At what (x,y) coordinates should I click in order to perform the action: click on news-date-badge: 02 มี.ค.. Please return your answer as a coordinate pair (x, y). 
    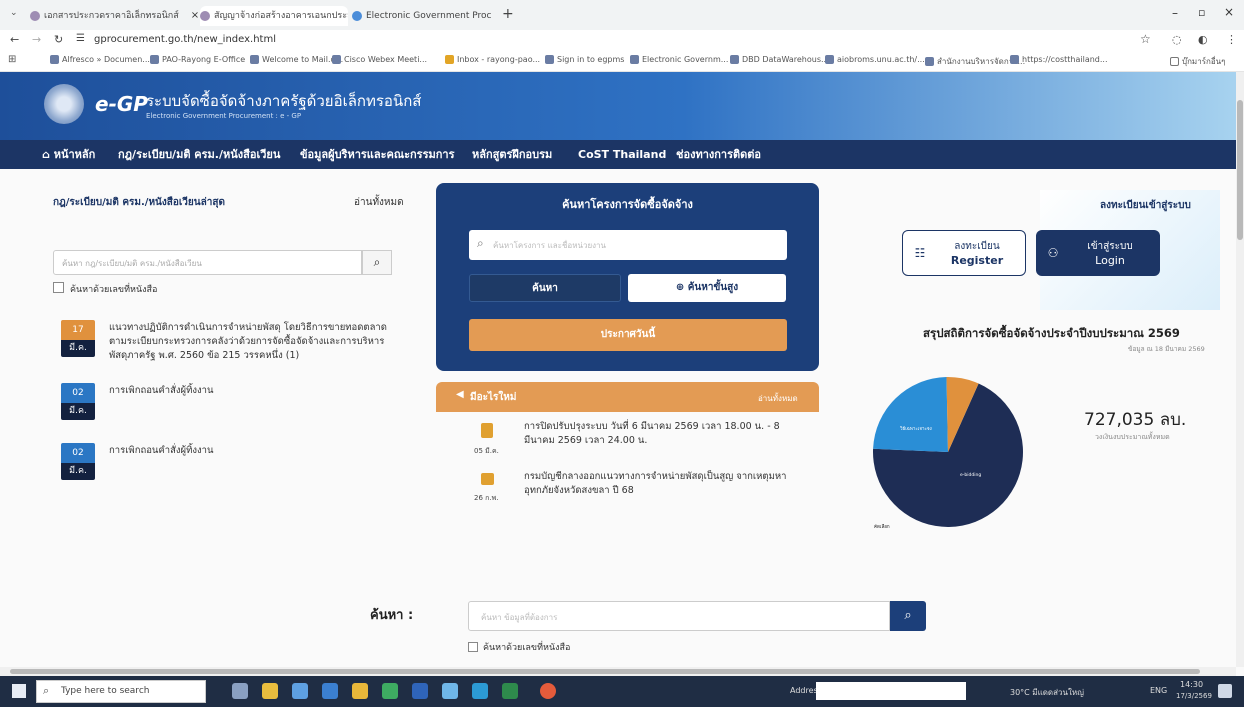
    Looking at the image, I should click on (78, 401).